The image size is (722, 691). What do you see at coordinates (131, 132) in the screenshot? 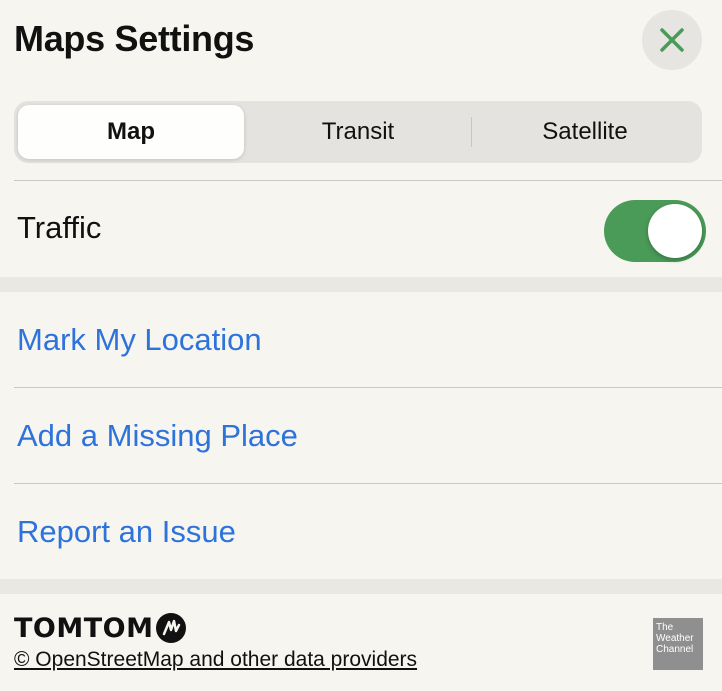
I see `segment-map: Map` at bounding box center [131, 132].